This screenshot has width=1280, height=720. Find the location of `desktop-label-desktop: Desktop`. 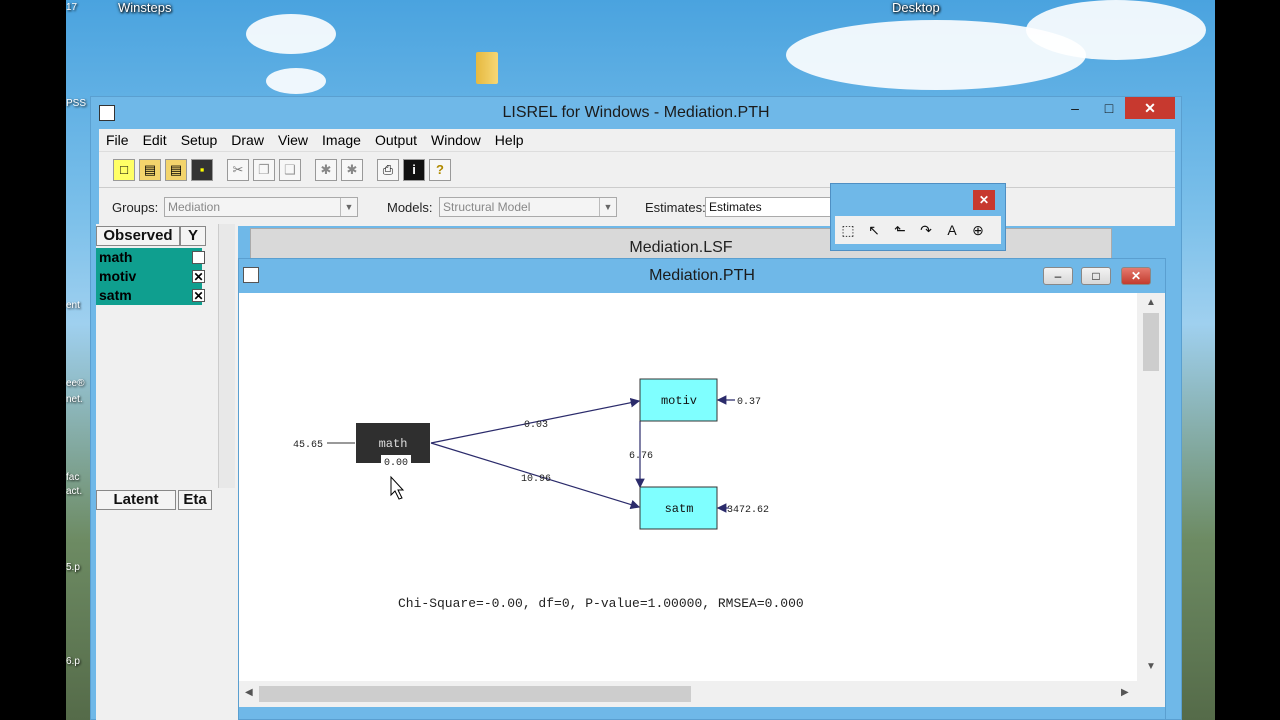

desktop-label-desktop: Desktop is located at coordinates (916, 7).